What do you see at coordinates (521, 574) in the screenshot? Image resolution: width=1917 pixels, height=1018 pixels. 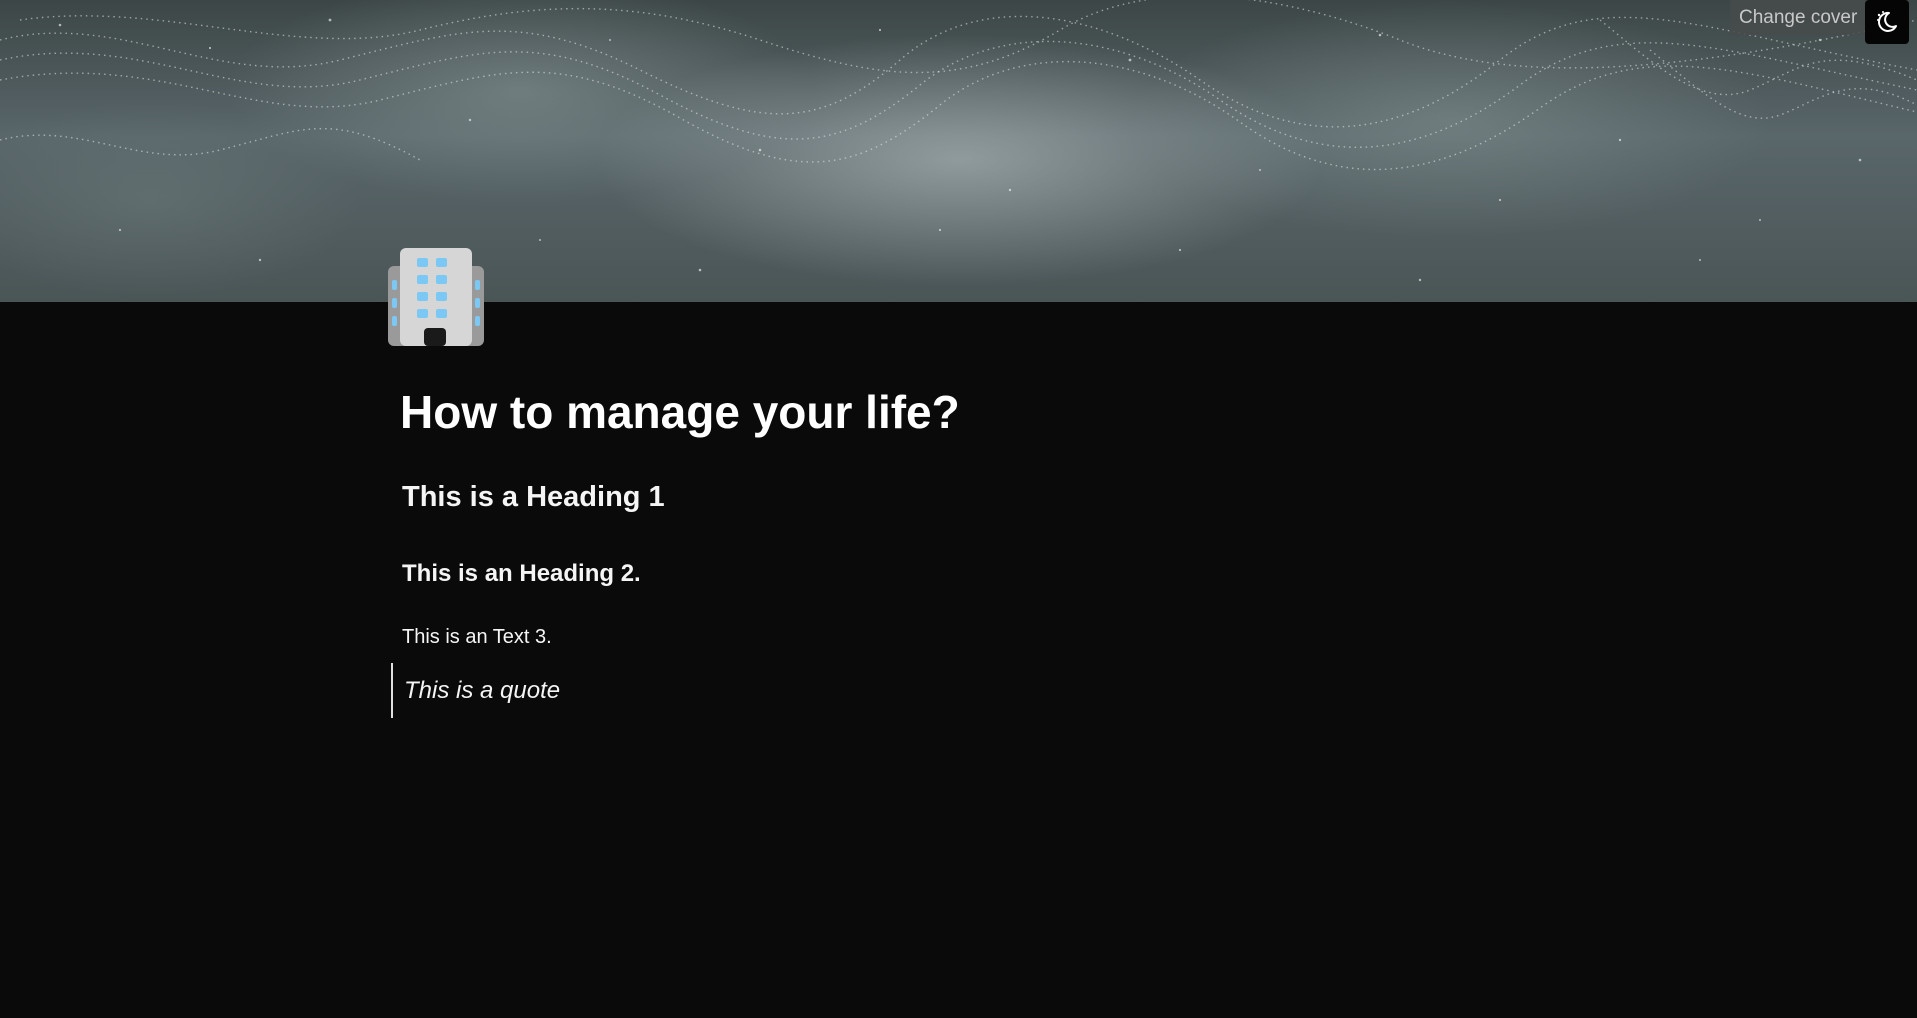 I see `heading-2-block: This is an Heading 2.` at bounding box center [521, 574].